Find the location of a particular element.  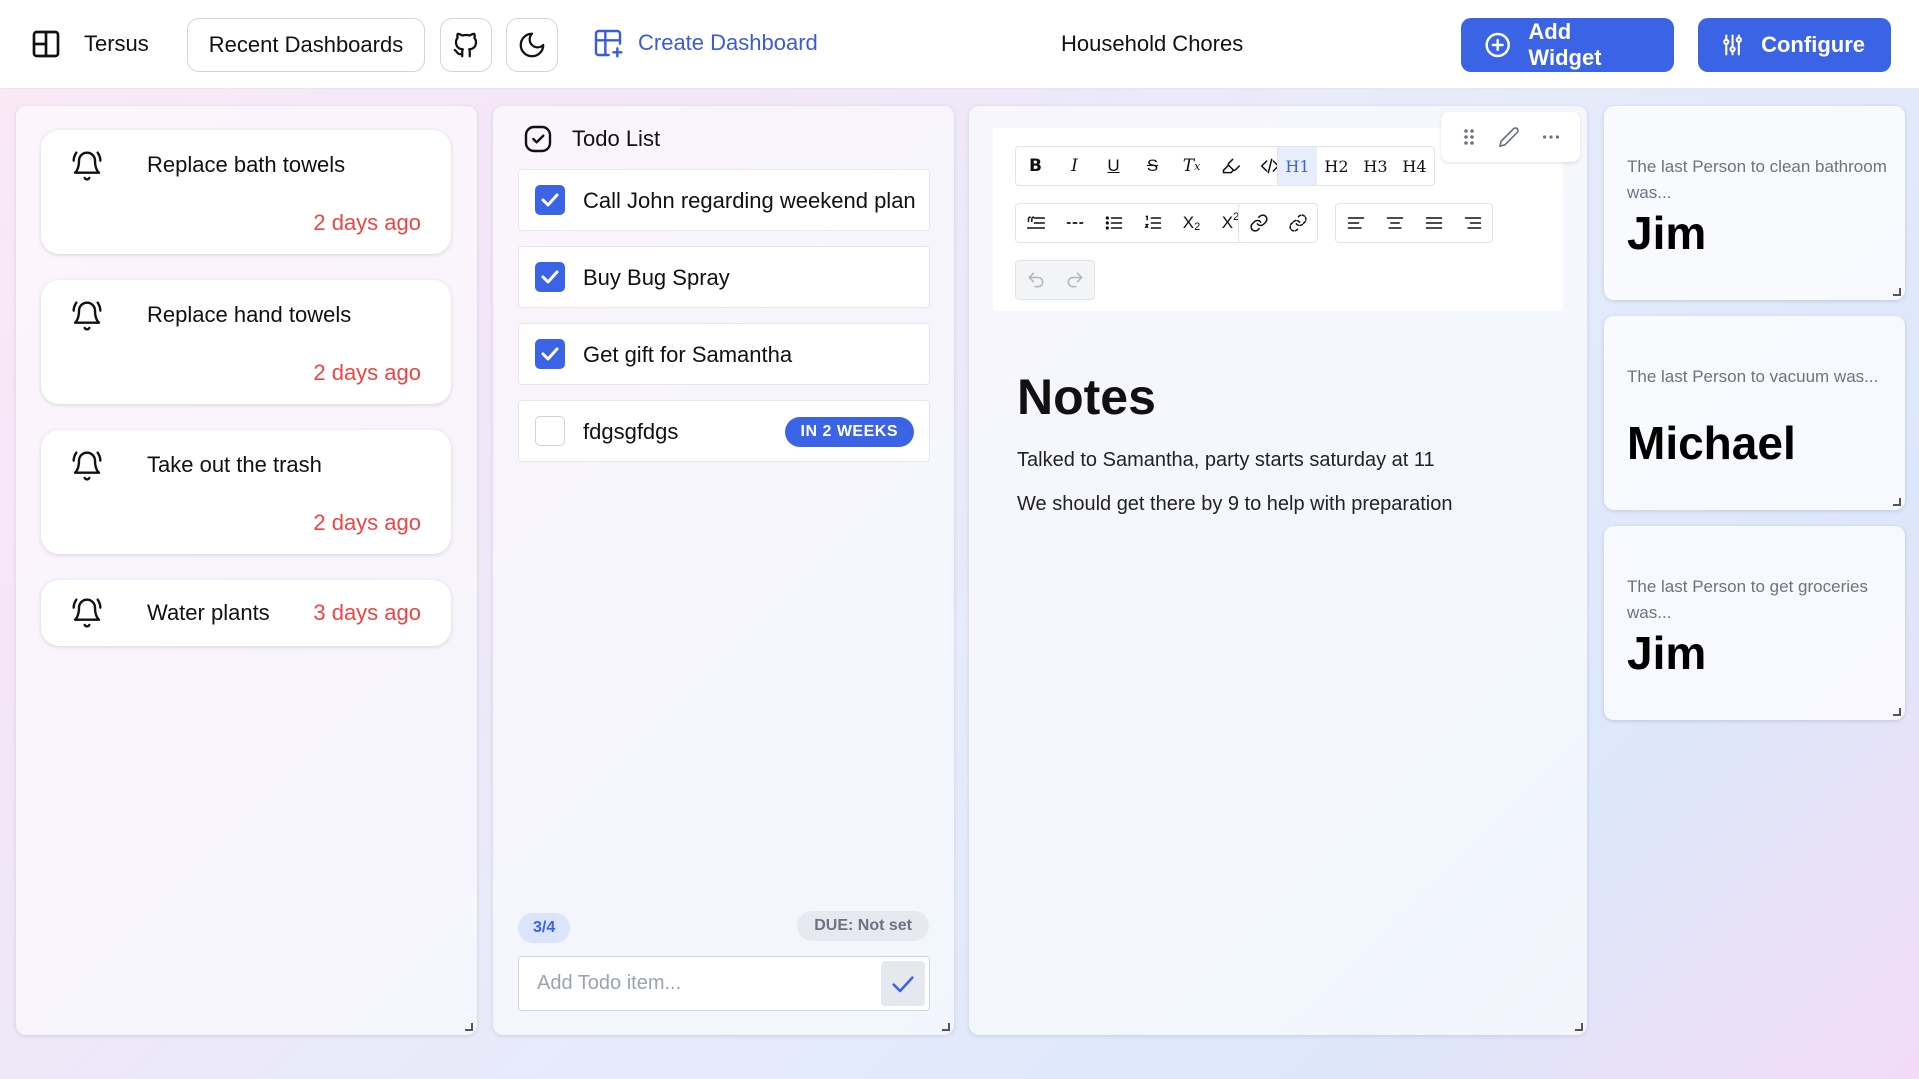

quote-icon is located at coordinates (1035, 222).